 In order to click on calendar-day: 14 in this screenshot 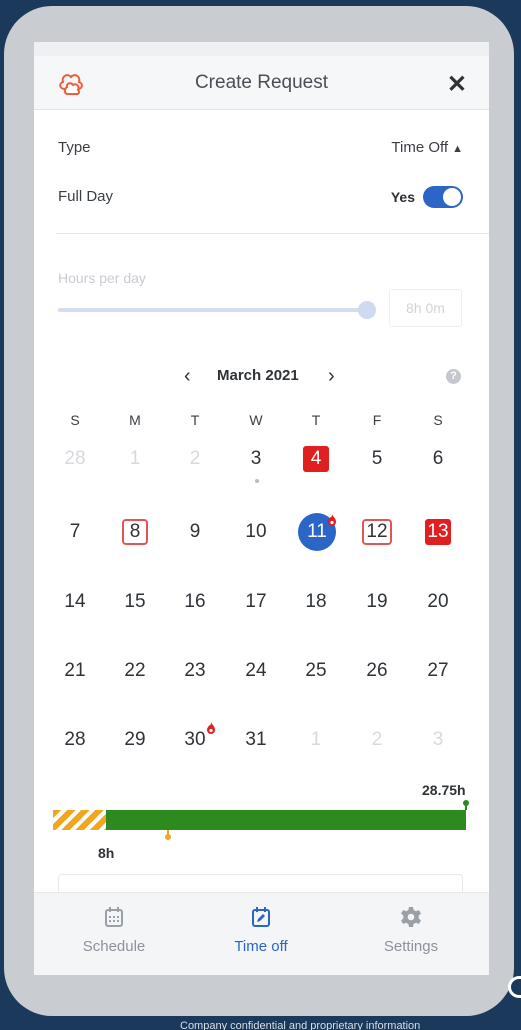, I will do `click(75, 602)`.